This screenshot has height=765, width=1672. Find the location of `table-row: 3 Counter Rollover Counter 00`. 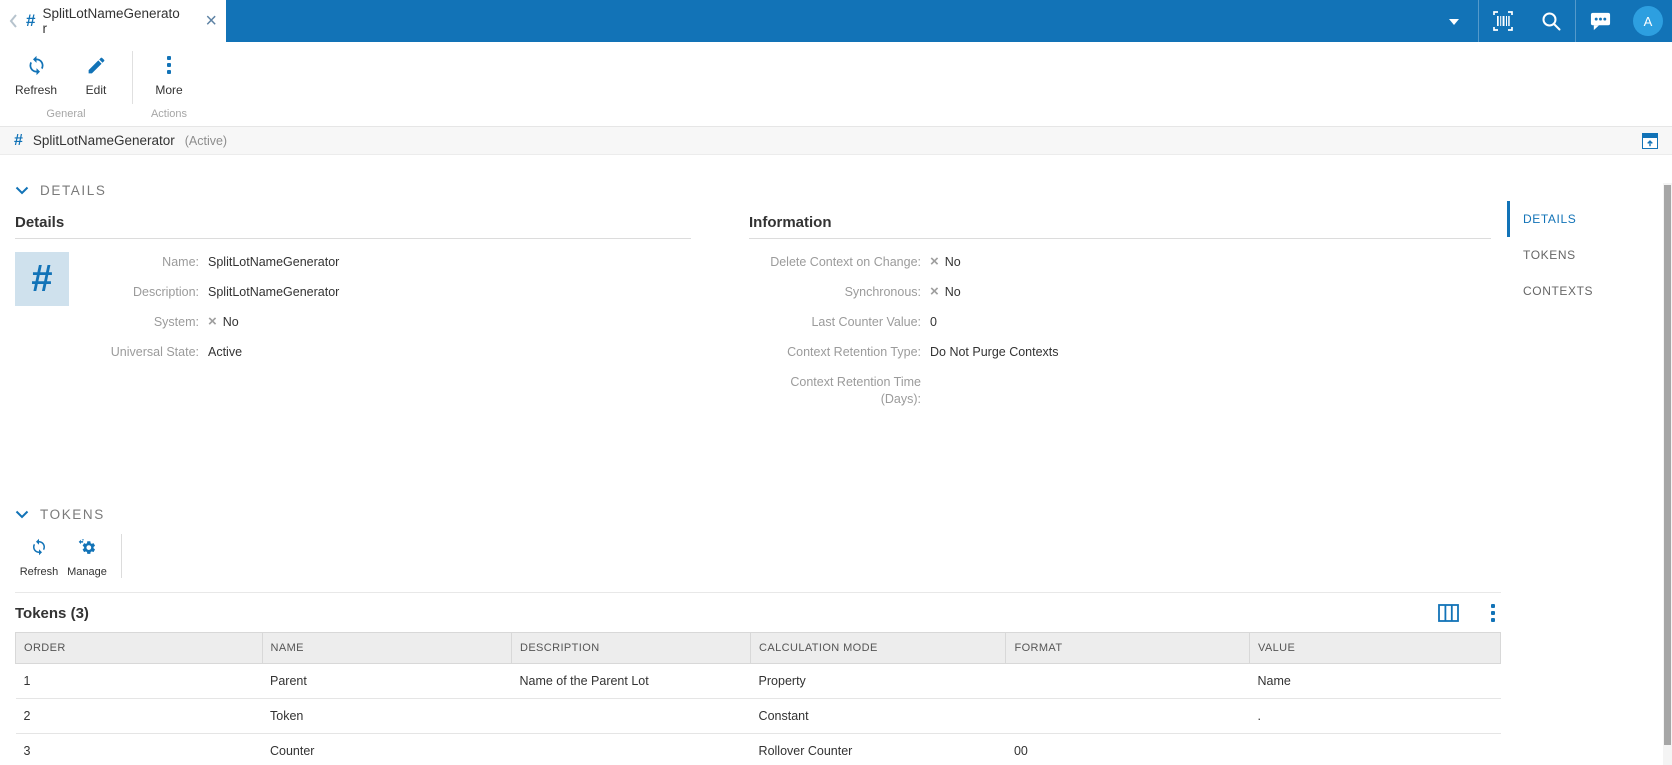

table-row: 3 Counter Rollover Counter 00 is located at coordinates (758, 749).